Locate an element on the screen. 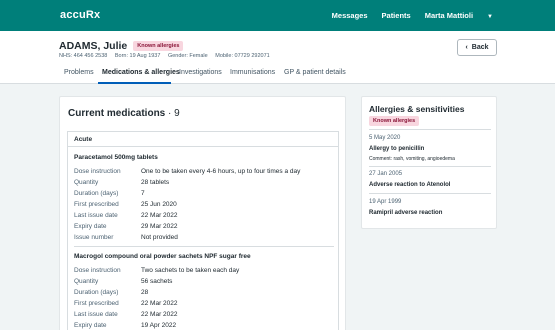 The height and width of the screenshot is (330, 555). medication-row: First prescribed 25 Jun 2020 is located at coordinates (125, 204).